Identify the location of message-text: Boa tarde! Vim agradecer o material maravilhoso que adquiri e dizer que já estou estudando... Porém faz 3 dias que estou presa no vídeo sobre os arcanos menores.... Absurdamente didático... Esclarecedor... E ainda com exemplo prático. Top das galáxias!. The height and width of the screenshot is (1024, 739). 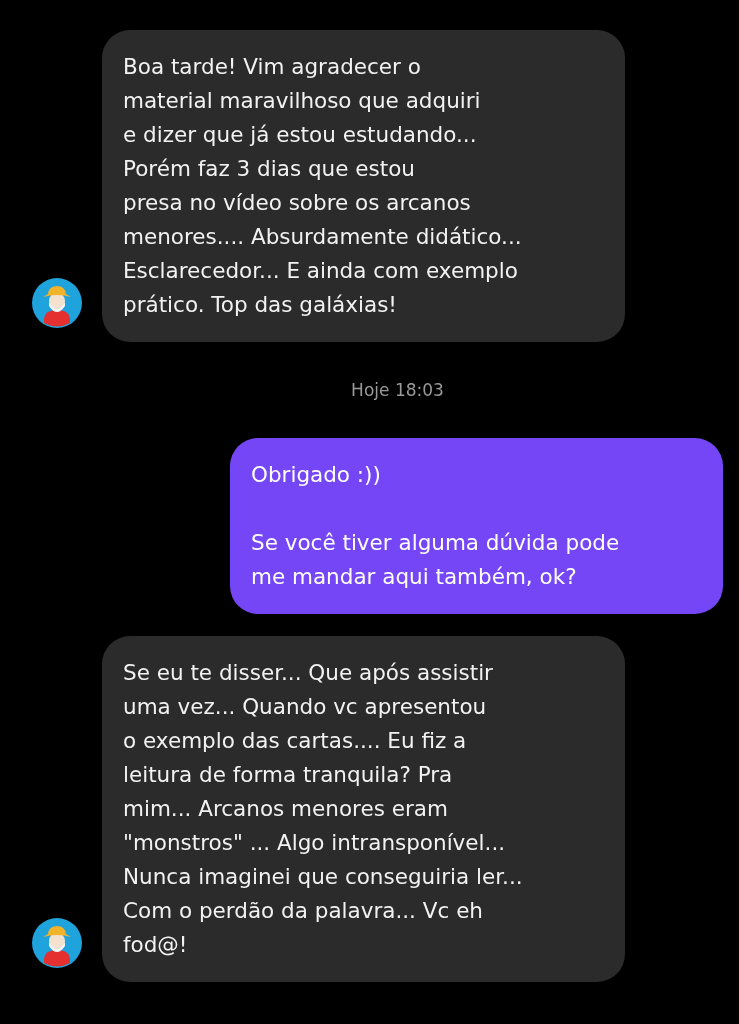
(323, 186).